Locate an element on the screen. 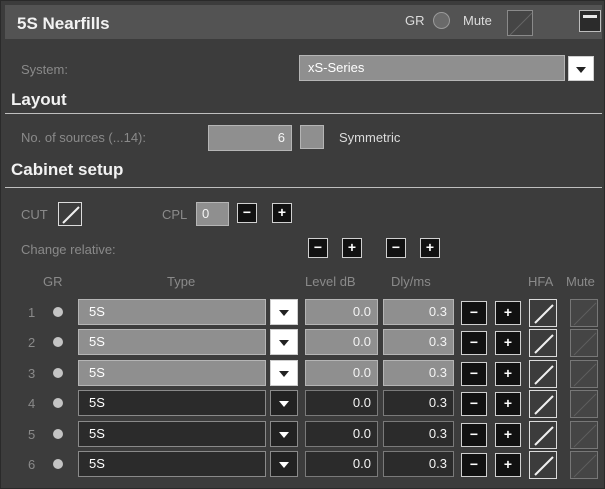 The image size is (605, 489). cpl-plus-button: + is located at coordinates (282, 213).